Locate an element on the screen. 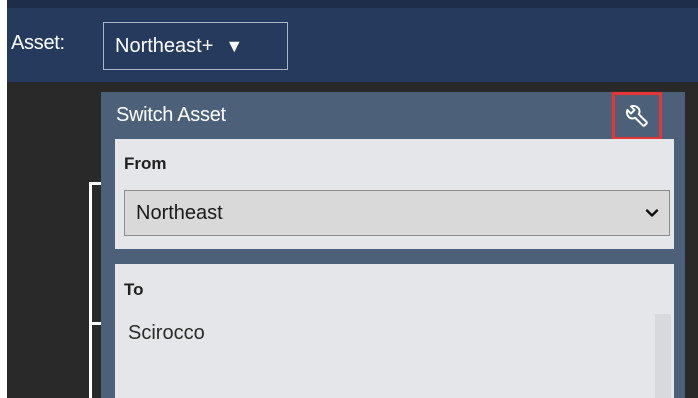  from-label: From is located at coordinates (145, 163).